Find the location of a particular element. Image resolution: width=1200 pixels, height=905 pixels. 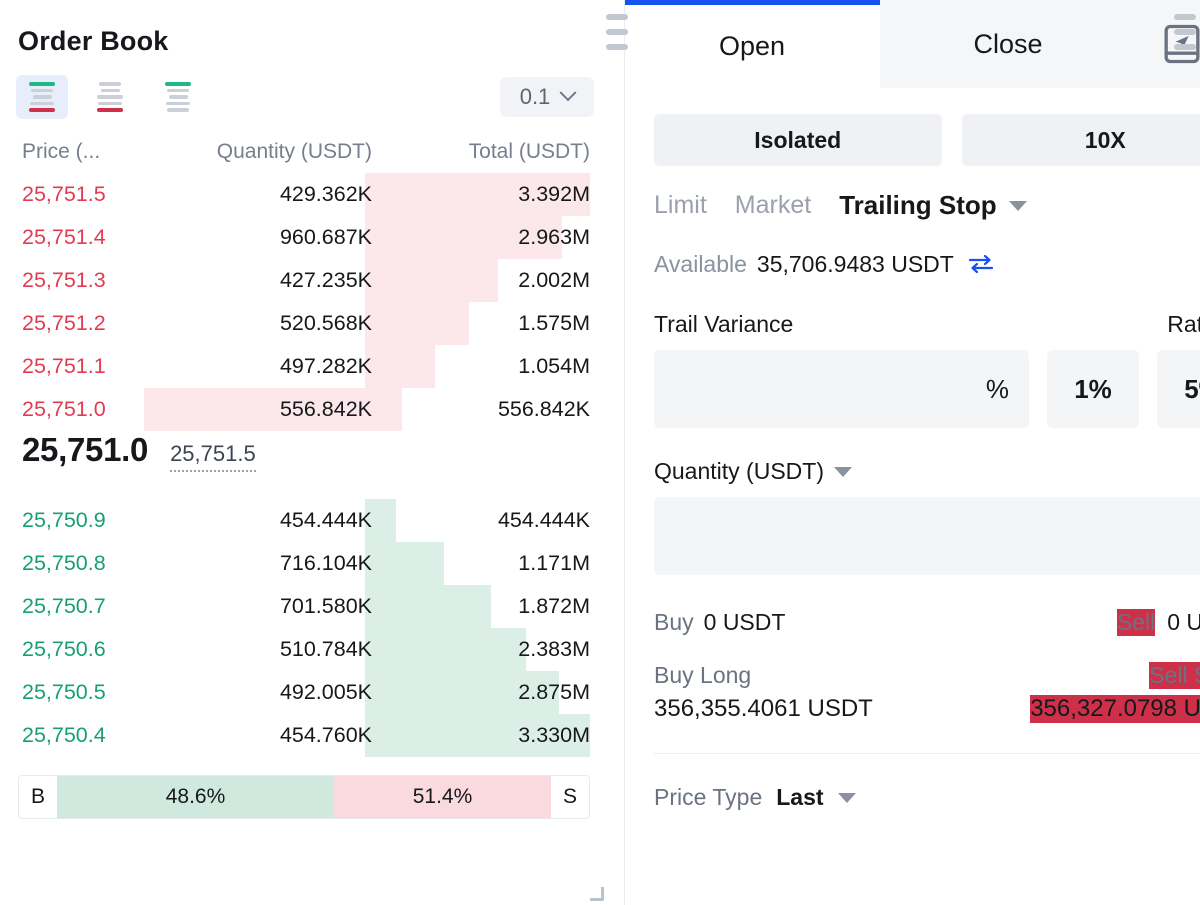

trail-variance-unit-selector: Ratio is located at coordinates (1183, 324).